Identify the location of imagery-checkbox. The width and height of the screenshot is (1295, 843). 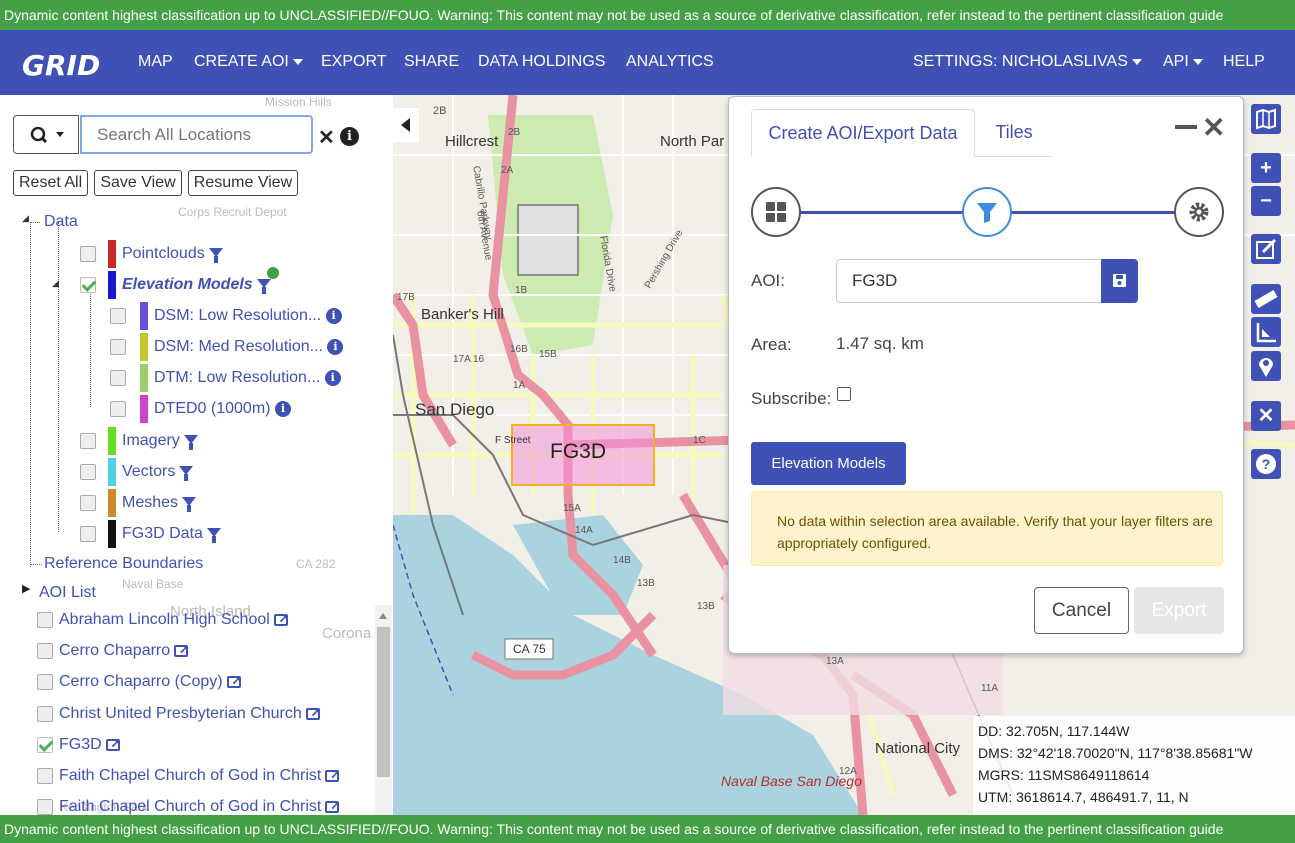
(88, 441).